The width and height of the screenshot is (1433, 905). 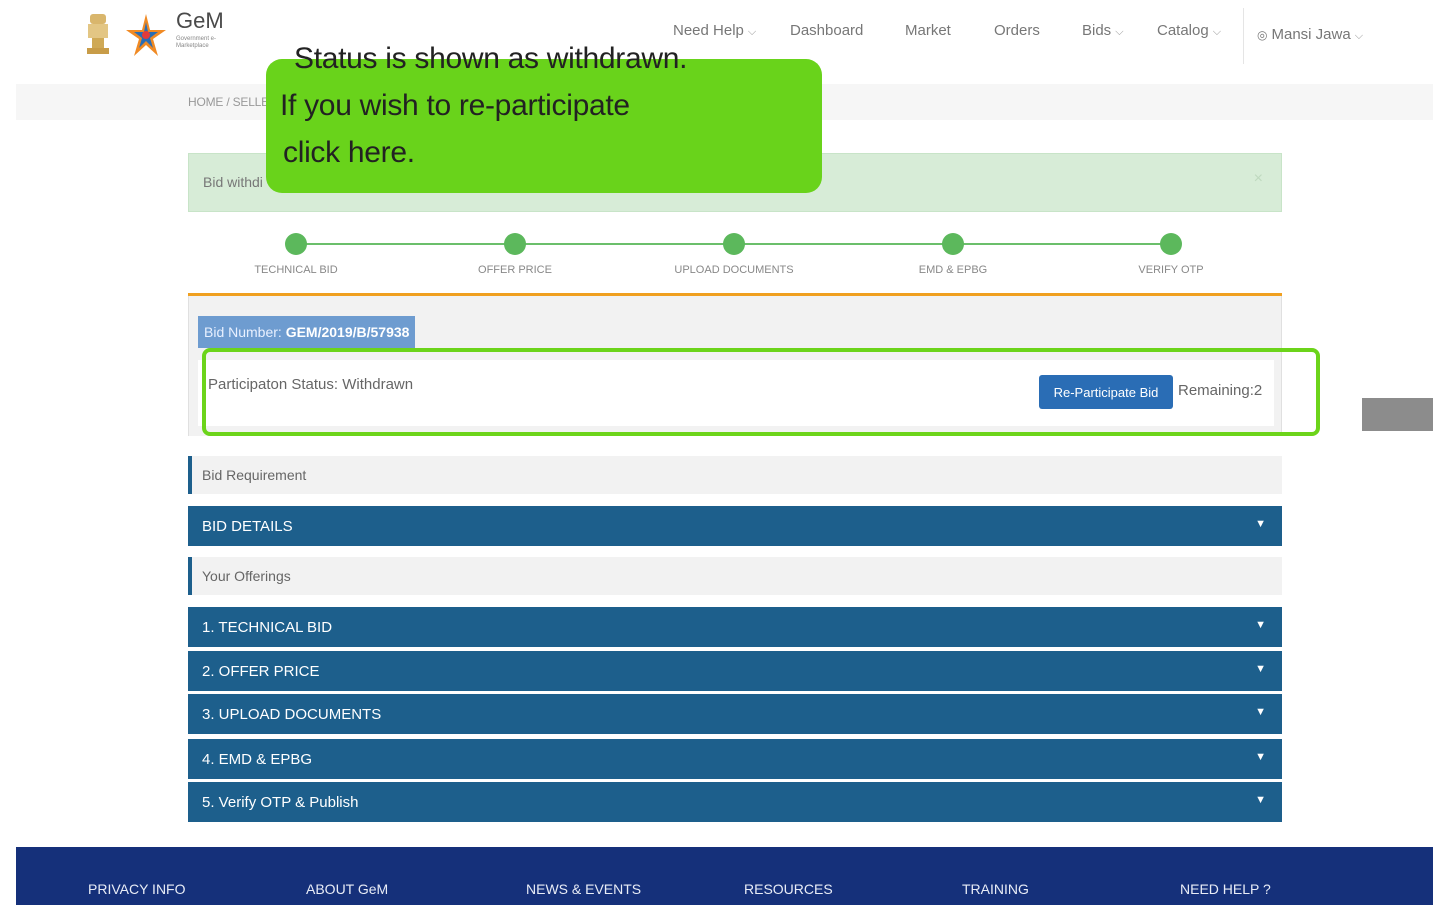 I want to click on callout-line-1: Status is shown as withdrawn., so click(x=491, y=58).